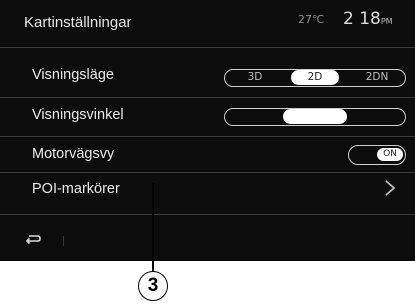 The height and width of the screenshot is (307, 415). What do you see at coordinates (390, 154) in the screenshot?
I see `highway-view-toggle-state: ON` at bounding box center [390, 154].